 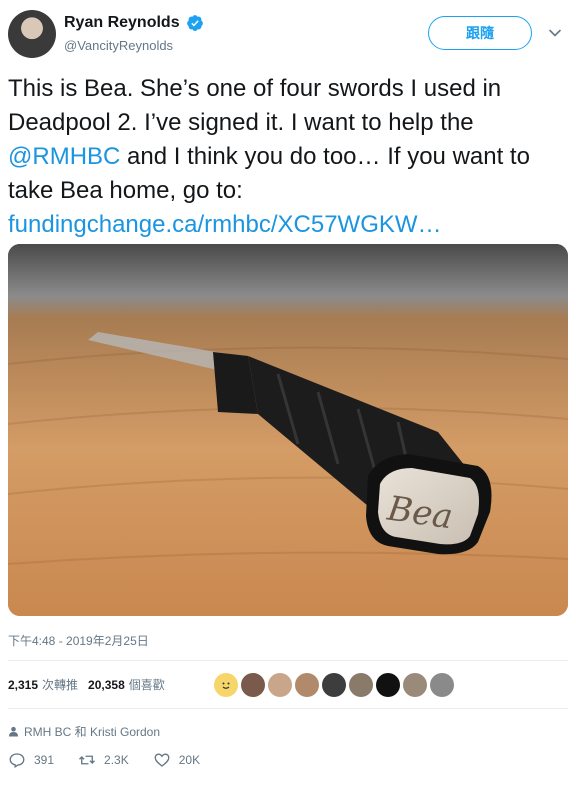 I want to click on social-context-text: RMH BC 和 Kristi Gordon, so click(x=92, y=731).